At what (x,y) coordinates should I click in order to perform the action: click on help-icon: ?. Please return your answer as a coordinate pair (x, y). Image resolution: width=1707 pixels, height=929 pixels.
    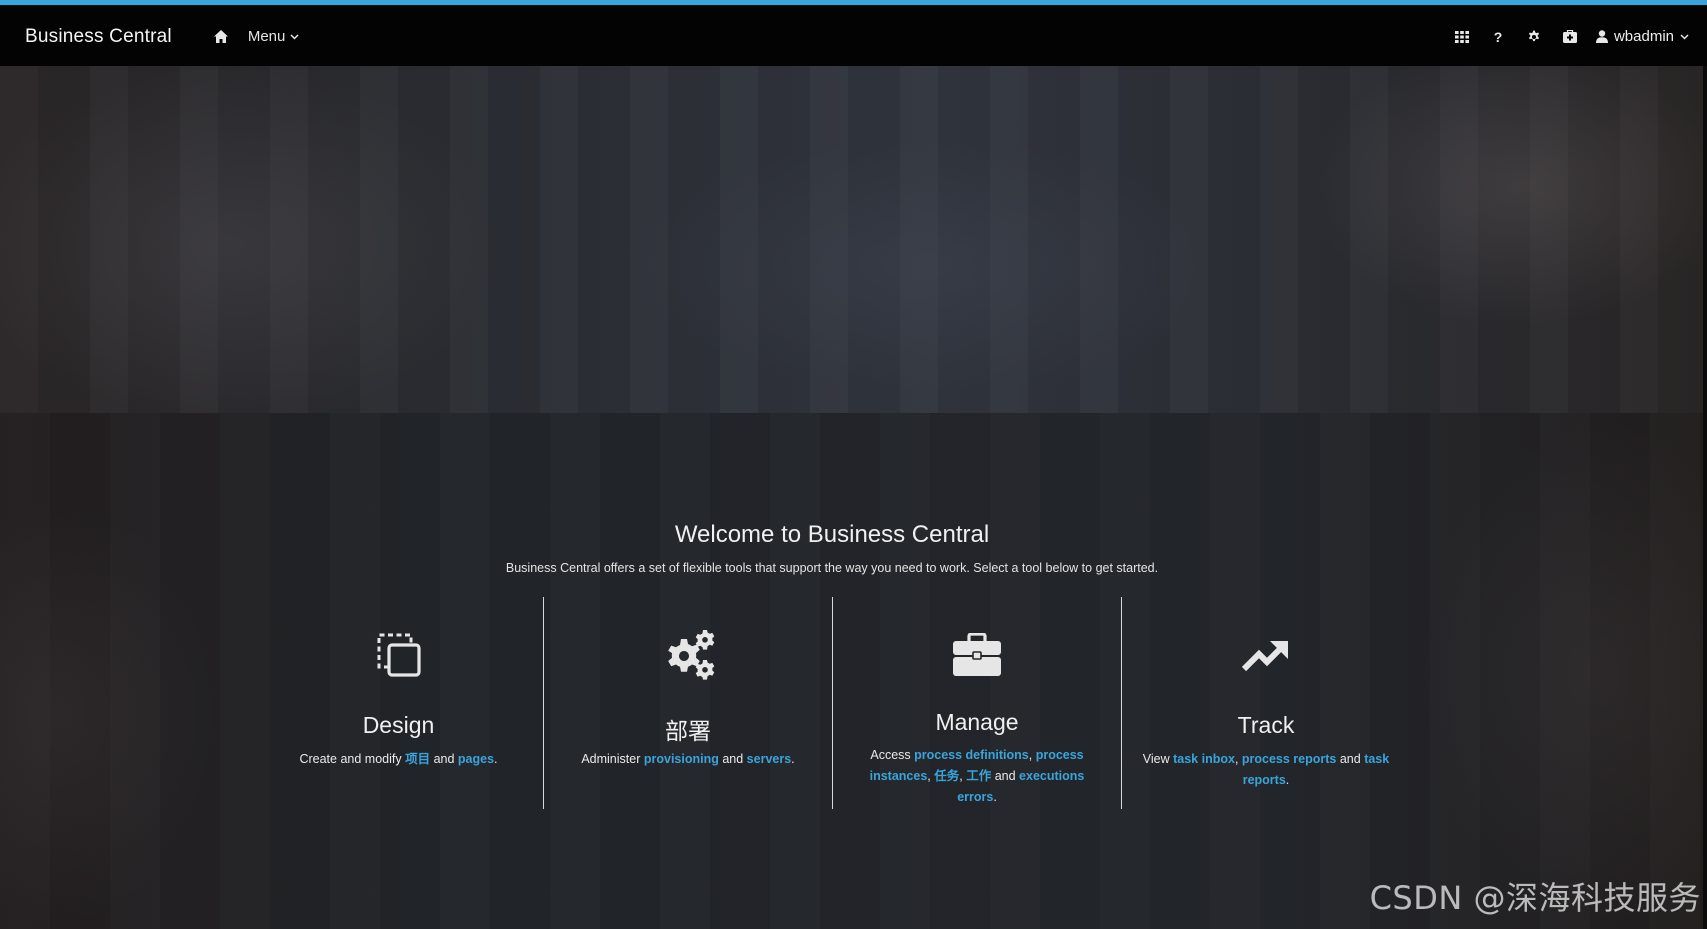
    Looking at the image, I should click on (1498, 36).